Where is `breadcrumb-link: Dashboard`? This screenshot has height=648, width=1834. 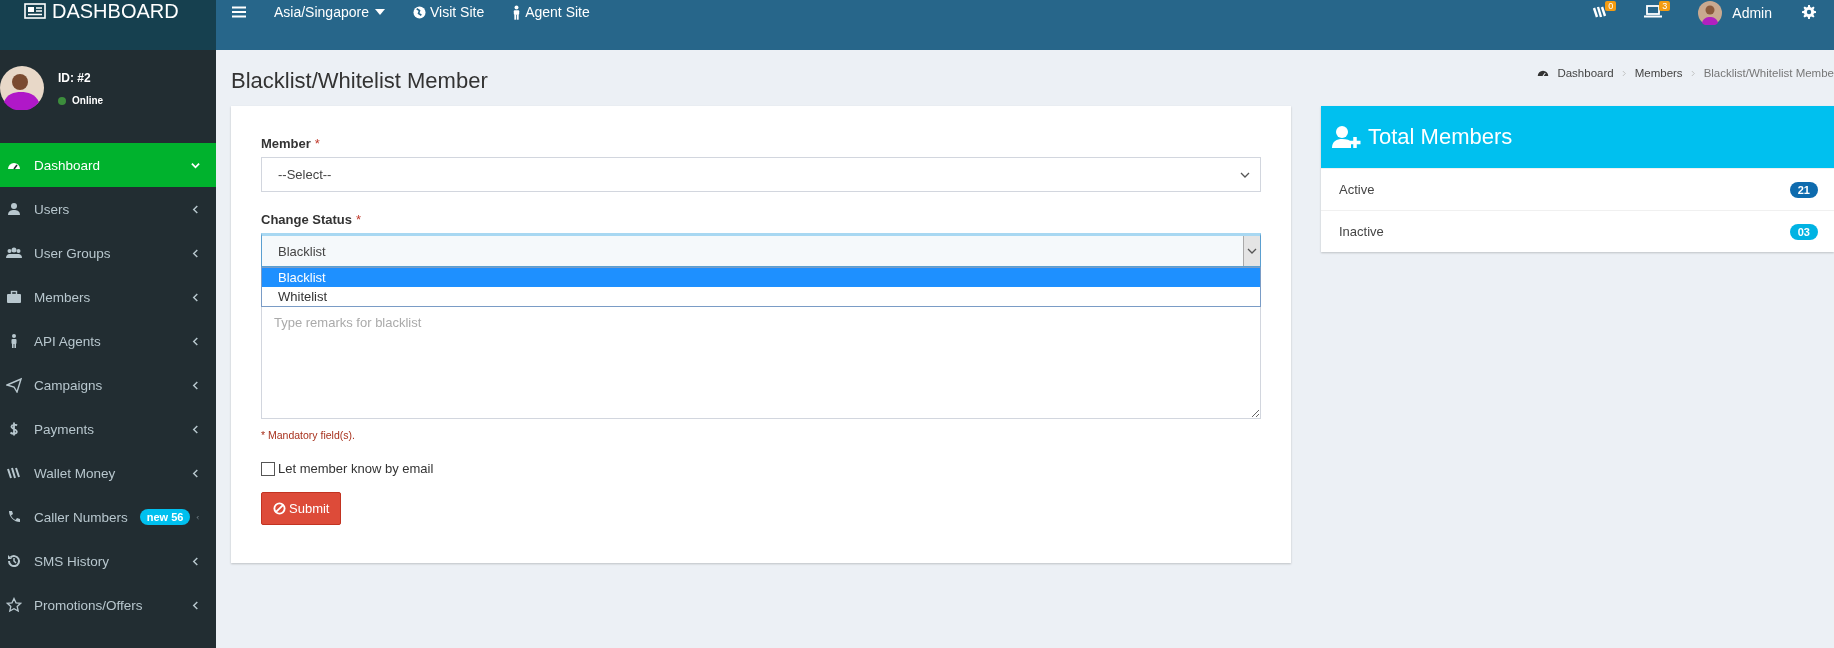
breadcrumb-link: Dashboard is located at coordinates (1585, 73).